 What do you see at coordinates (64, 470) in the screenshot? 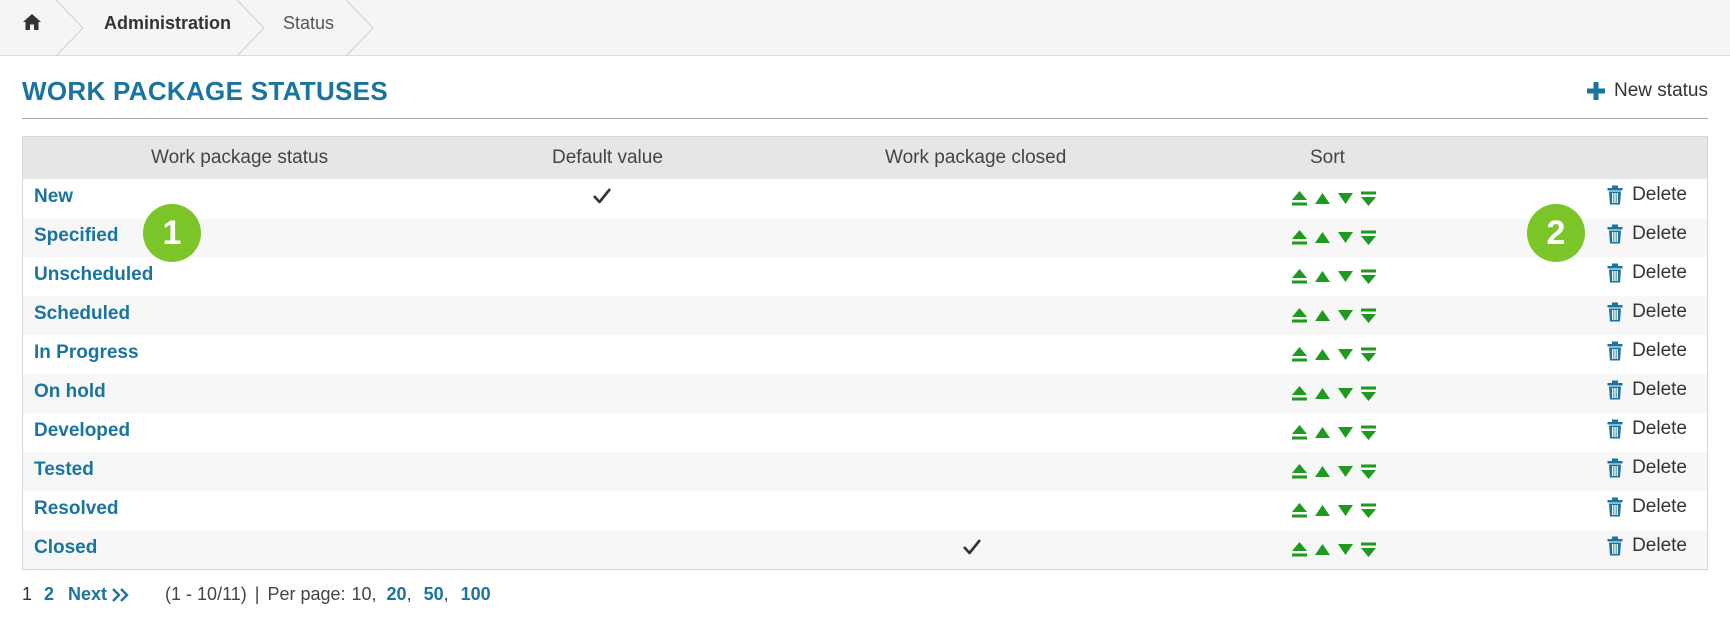
I see `status-name-link: Tested` at bounding box center [64, 470].